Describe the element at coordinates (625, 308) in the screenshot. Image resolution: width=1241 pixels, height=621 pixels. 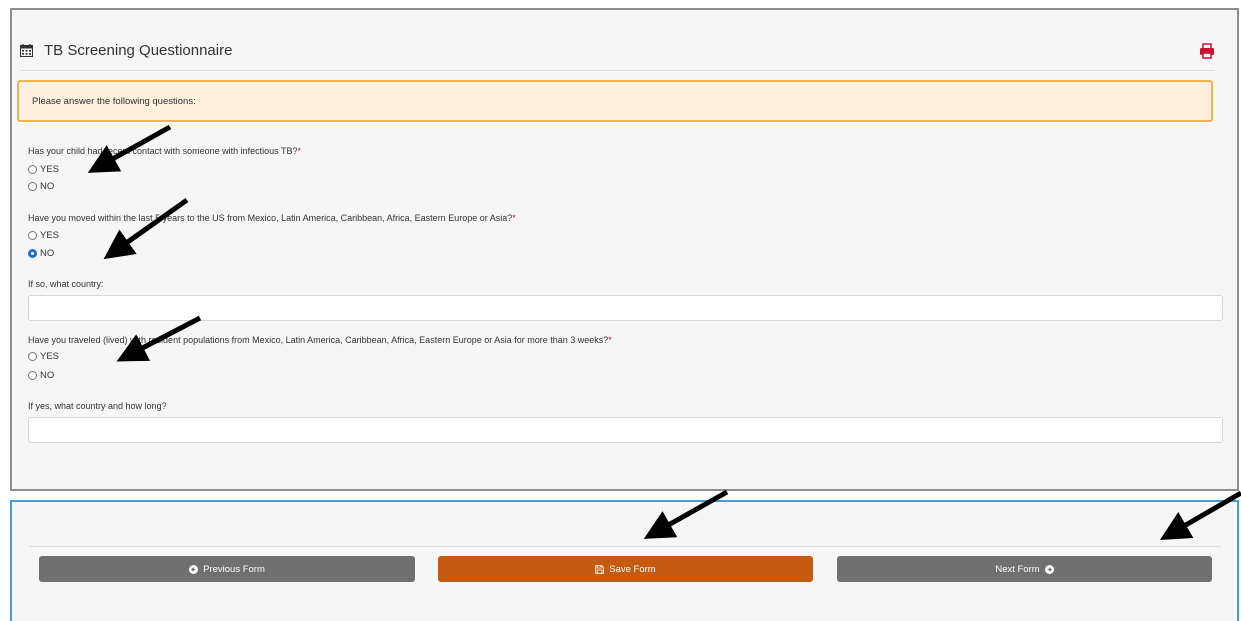
I see `country-input` at that location.